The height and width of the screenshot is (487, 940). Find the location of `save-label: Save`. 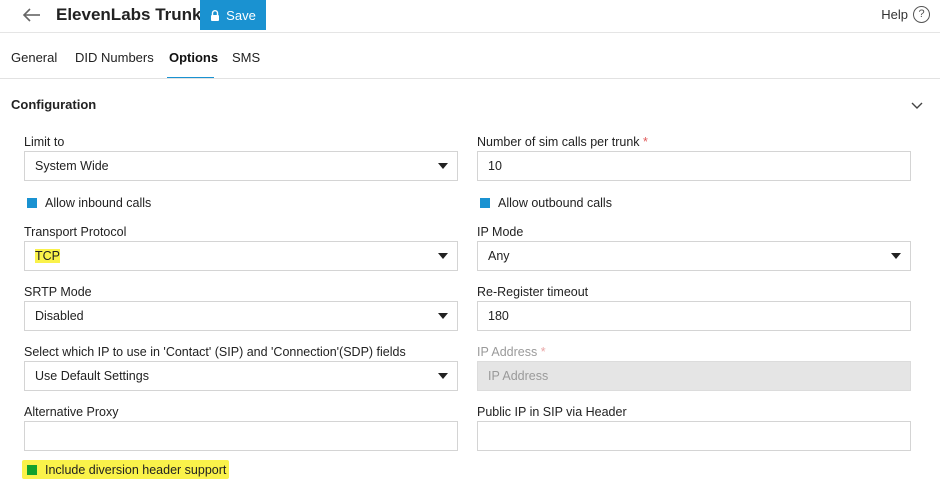

save-label: Save is located at coordinates (241, 15).